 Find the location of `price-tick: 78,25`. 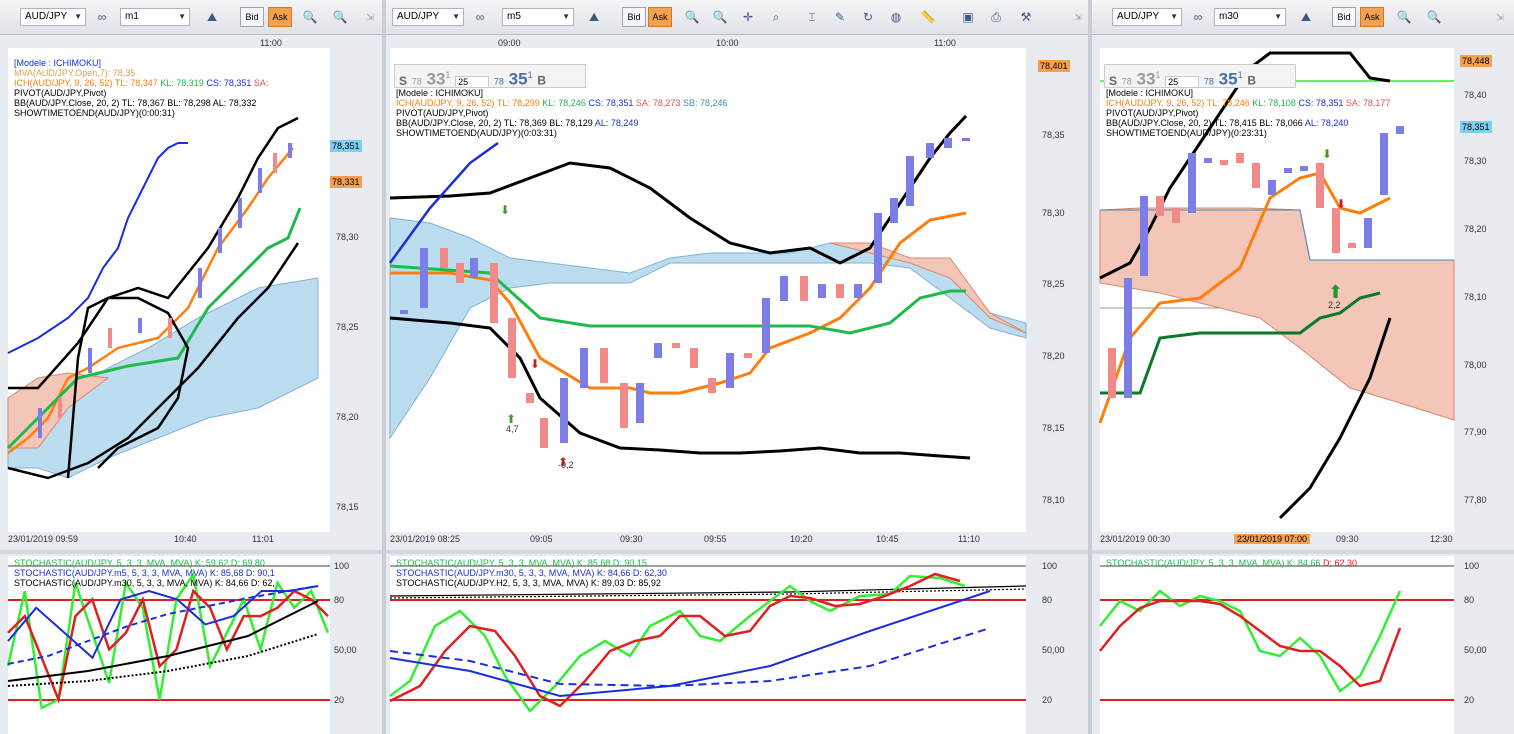

price-tick: 78,25 is located at coordinates (347, 327).